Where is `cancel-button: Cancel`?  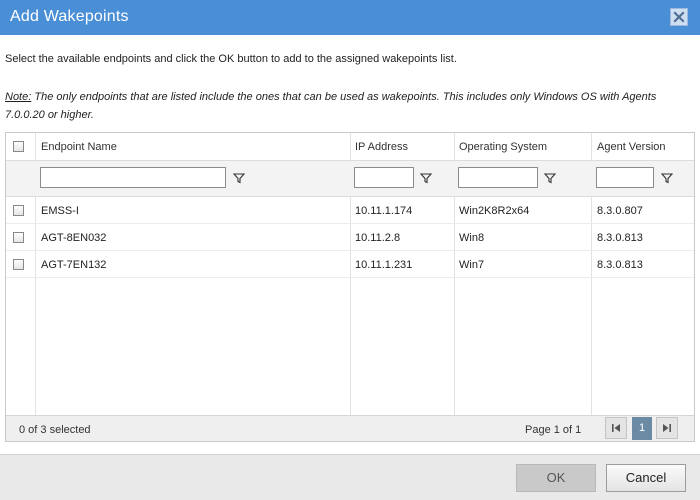
cancel-button: Cancel is located at coordinates (646, 478).